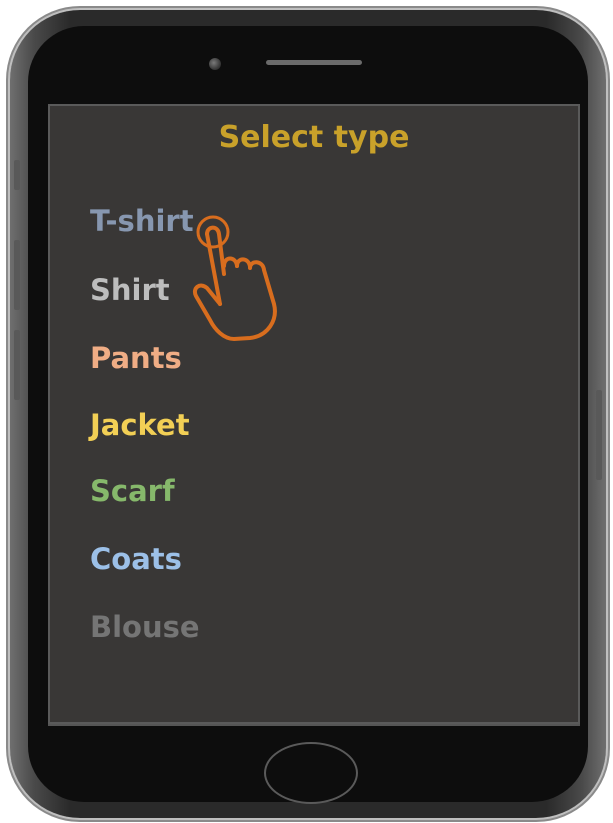 Image resolution: width=613 pixels, height=823 pixels. Describe the element at coordinates (136, 559) in the screenshot. I see `option-coats: Coats` at that location.